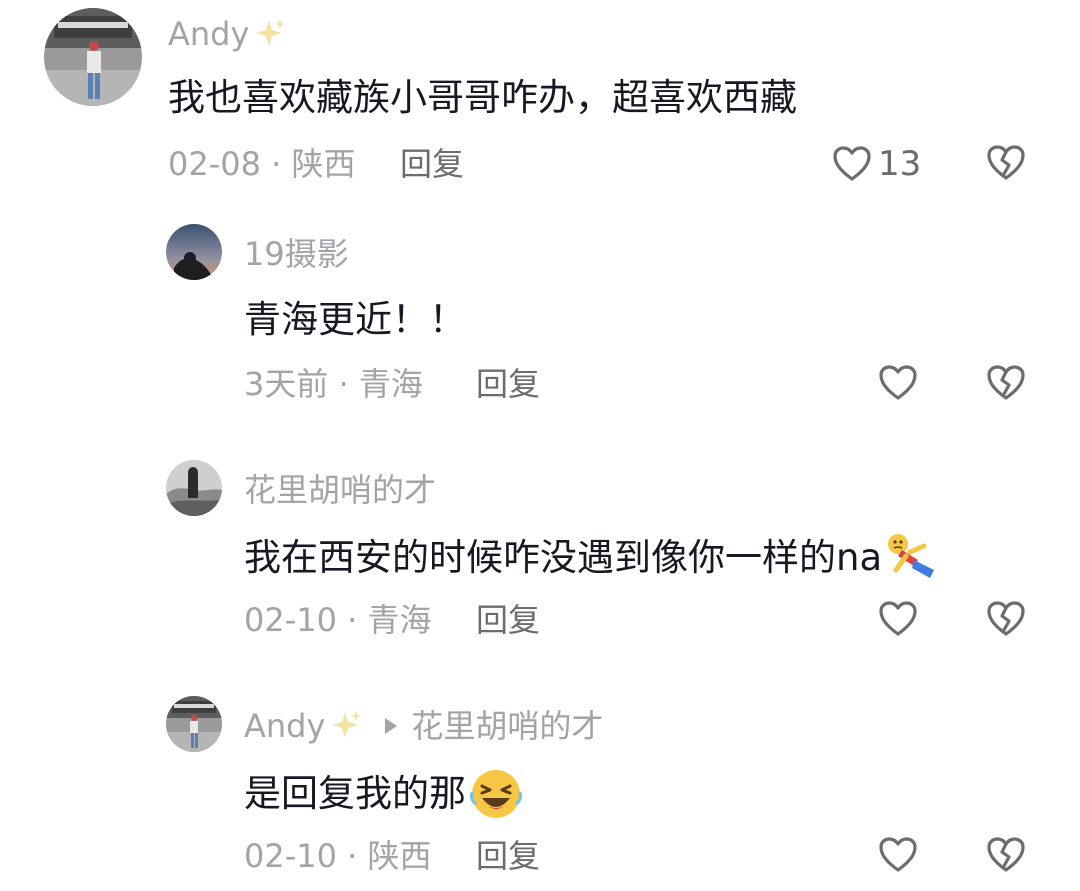 Image resolution: width=1080 pixels, height=891 pixels. I want to click on comment-meta: 02-08 · 陕西, so click(262, 164).